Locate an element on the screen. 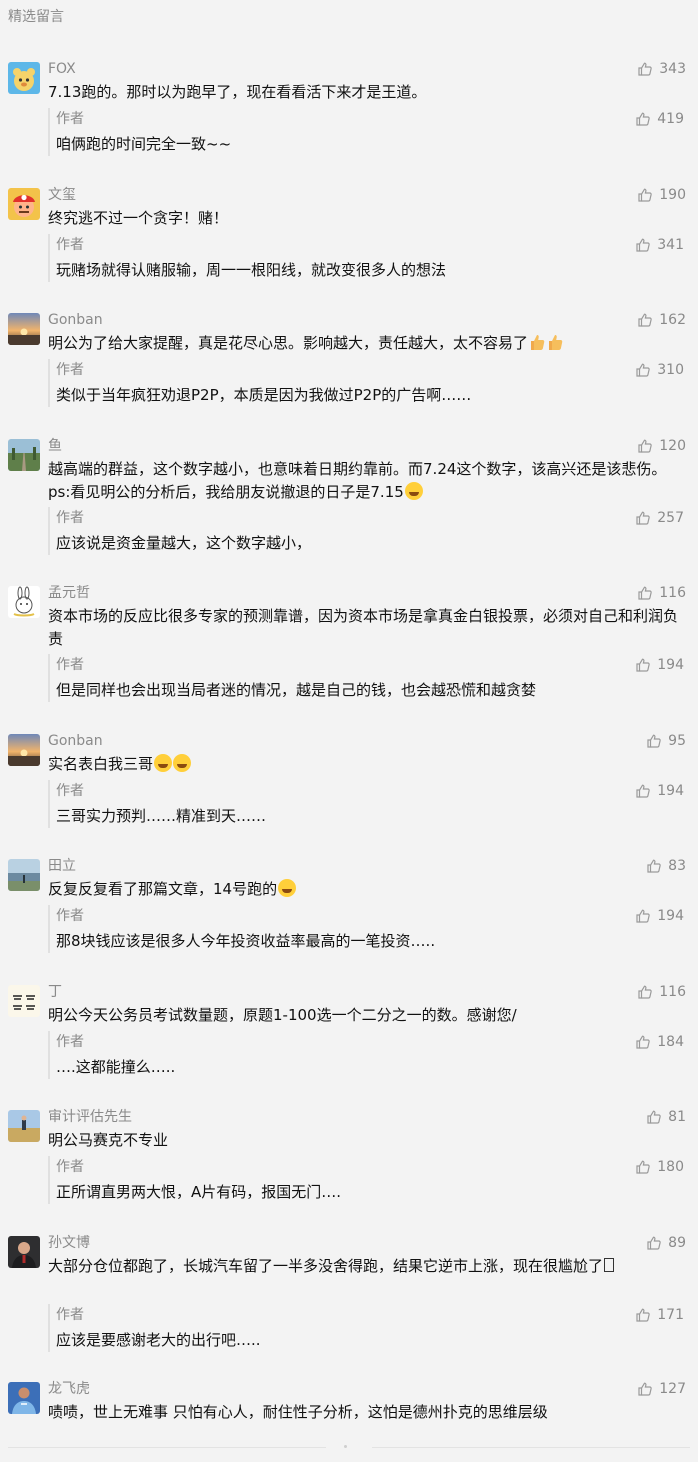  comment-author-name: 田立 is located at coordinates (62, 866).